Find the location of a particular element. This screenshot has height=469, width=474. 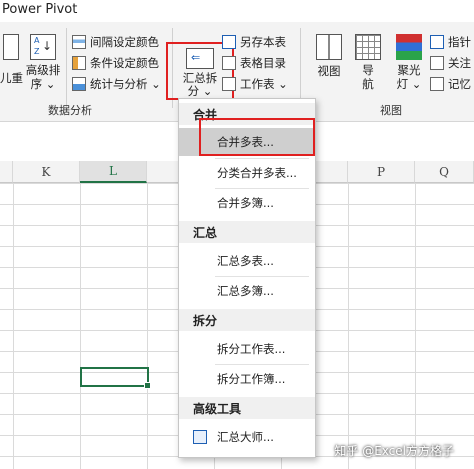

column-header-k: K is located at coordinates (46, 172).